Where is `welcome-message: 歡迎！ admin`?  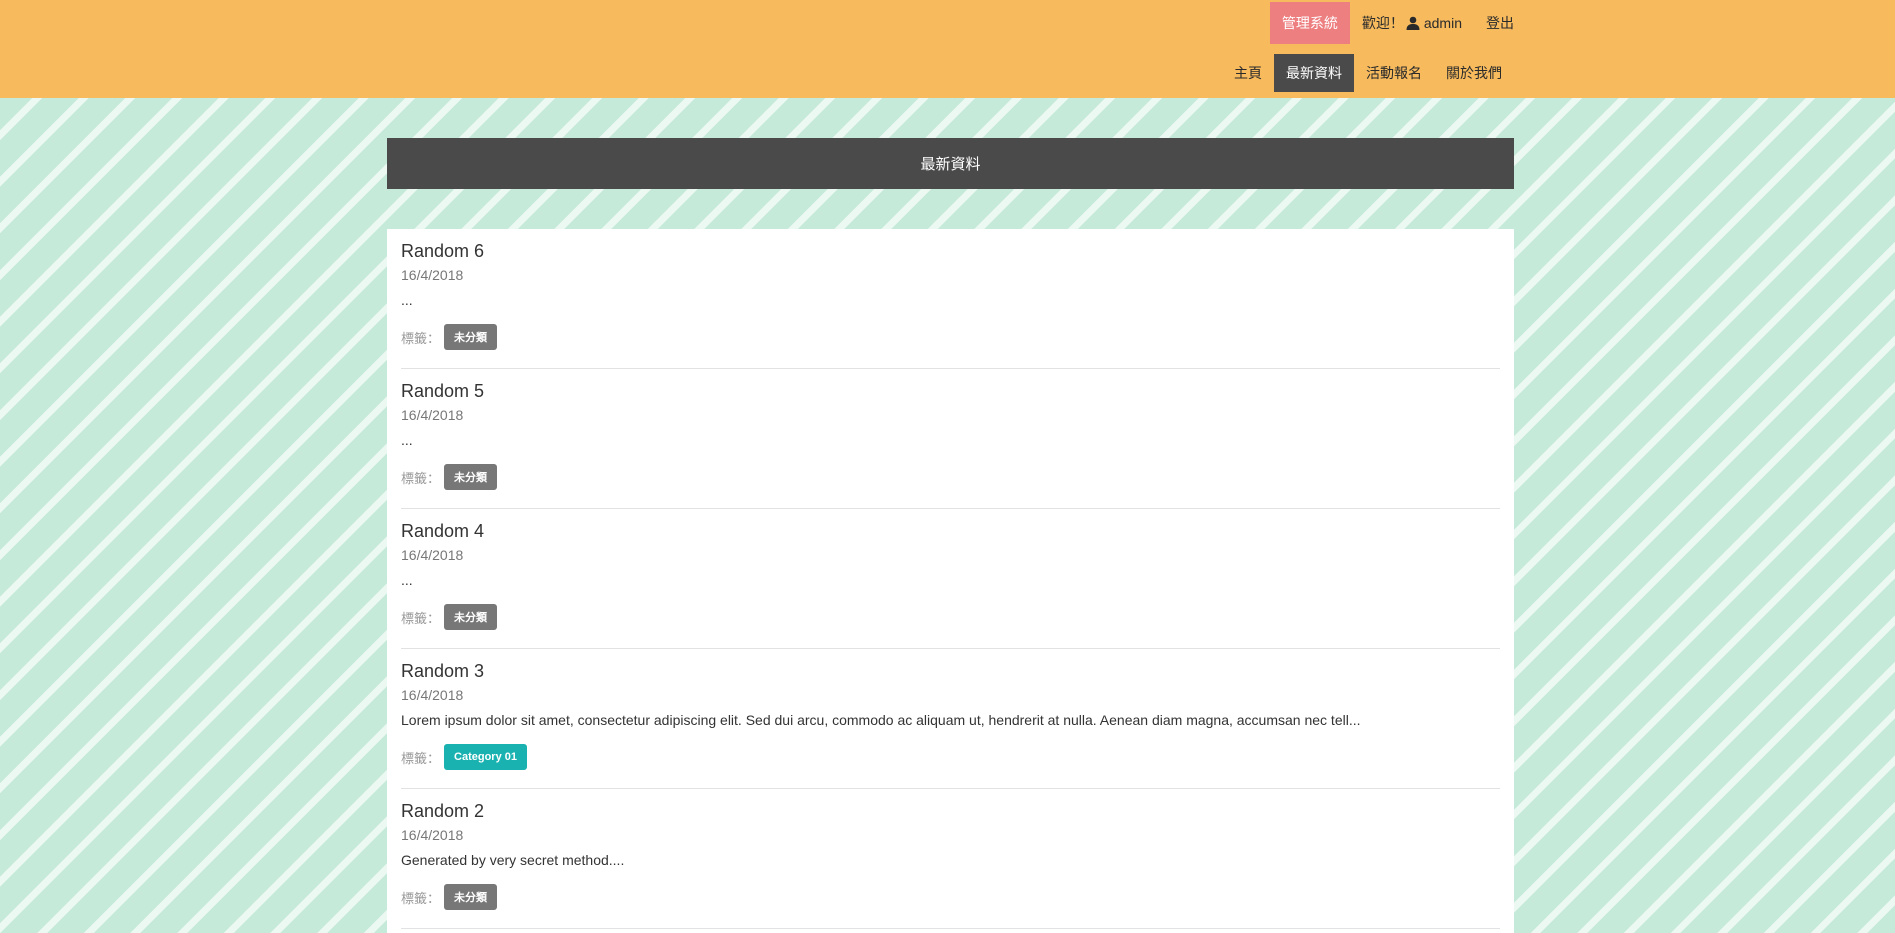
welcome-message: 歡迎！ admin is located at coordinates (1412, 23).